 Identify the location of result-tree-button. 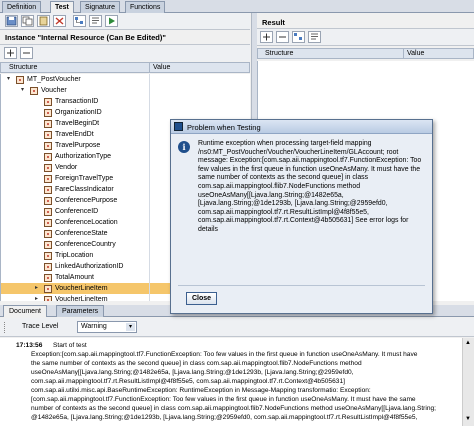
(298, 37).